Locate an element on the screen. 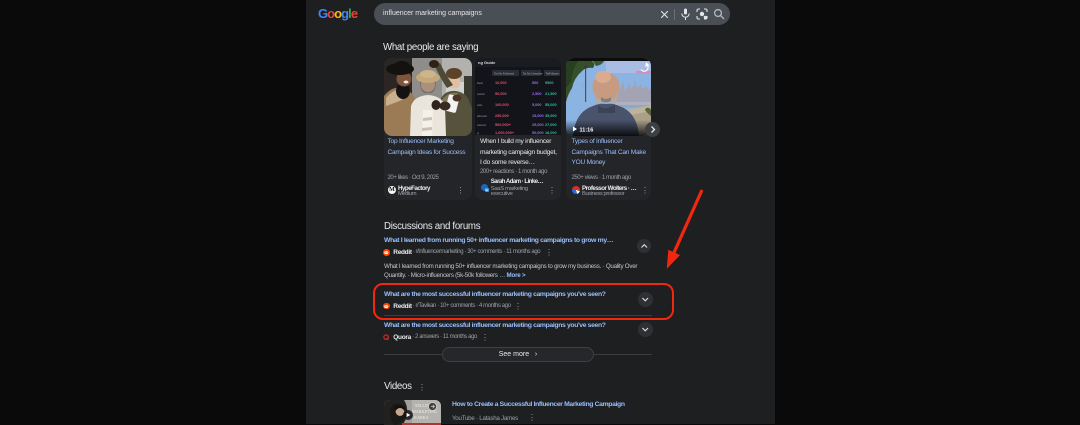 The width and height of the screenshot is (1080, 425). svg-text: 55,000 is located at coordinates (551, 105).